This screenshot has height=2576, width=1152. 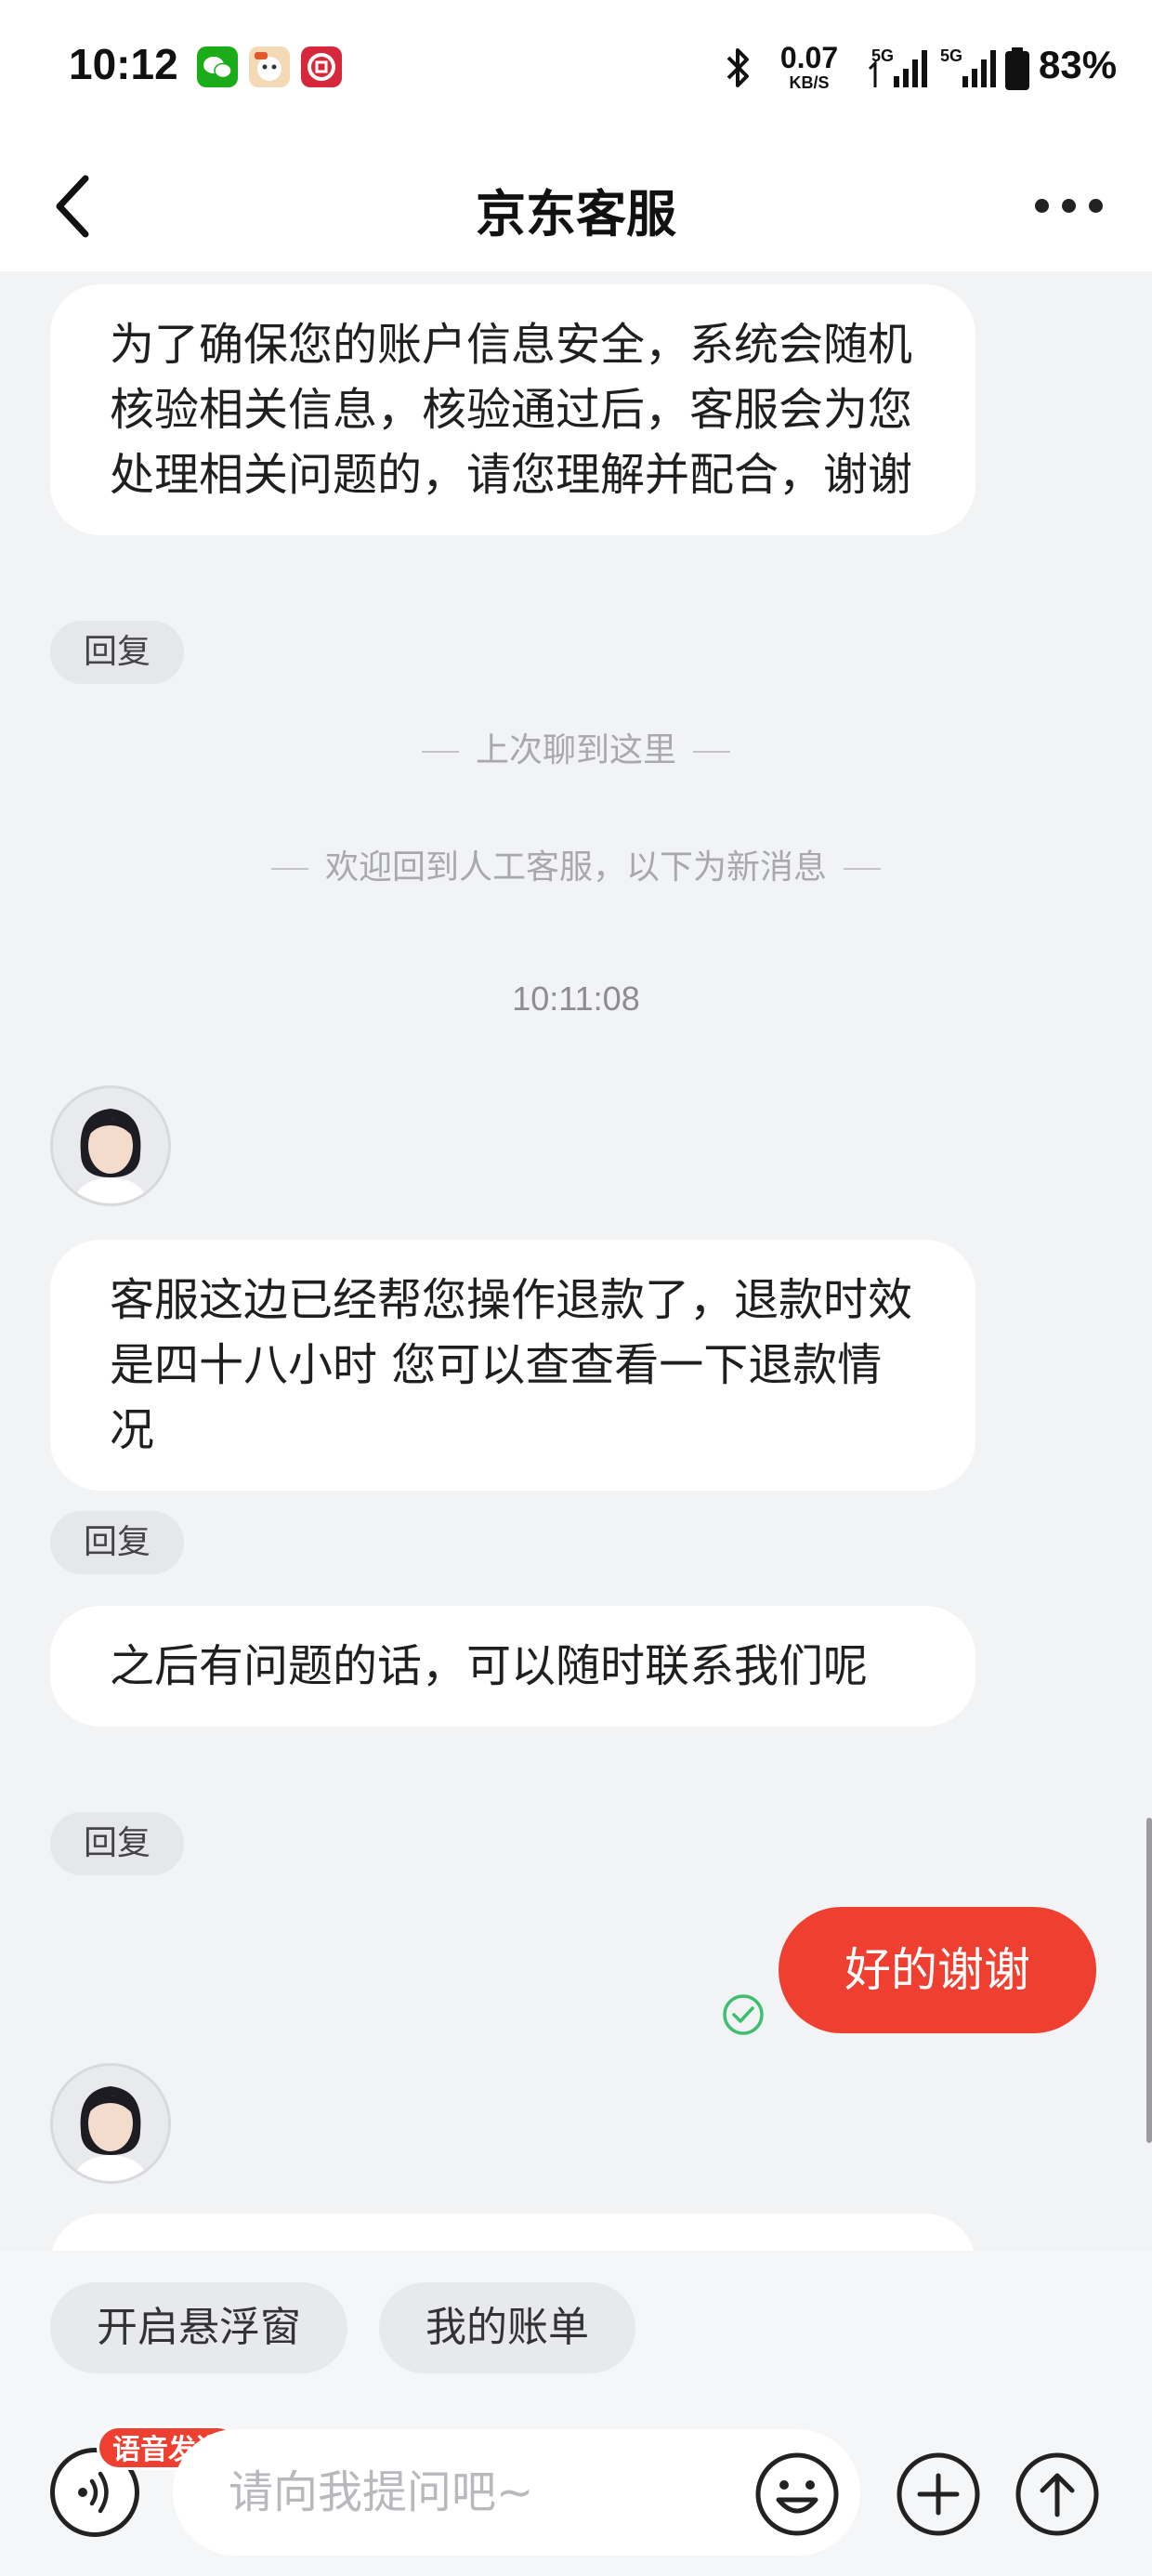 What do you see at coordinates (576, 69) in the screenshot?
I see `status-bar: 10:12 0.07 KB/S 5G 5G 83%` at bounding box center [576, 69].